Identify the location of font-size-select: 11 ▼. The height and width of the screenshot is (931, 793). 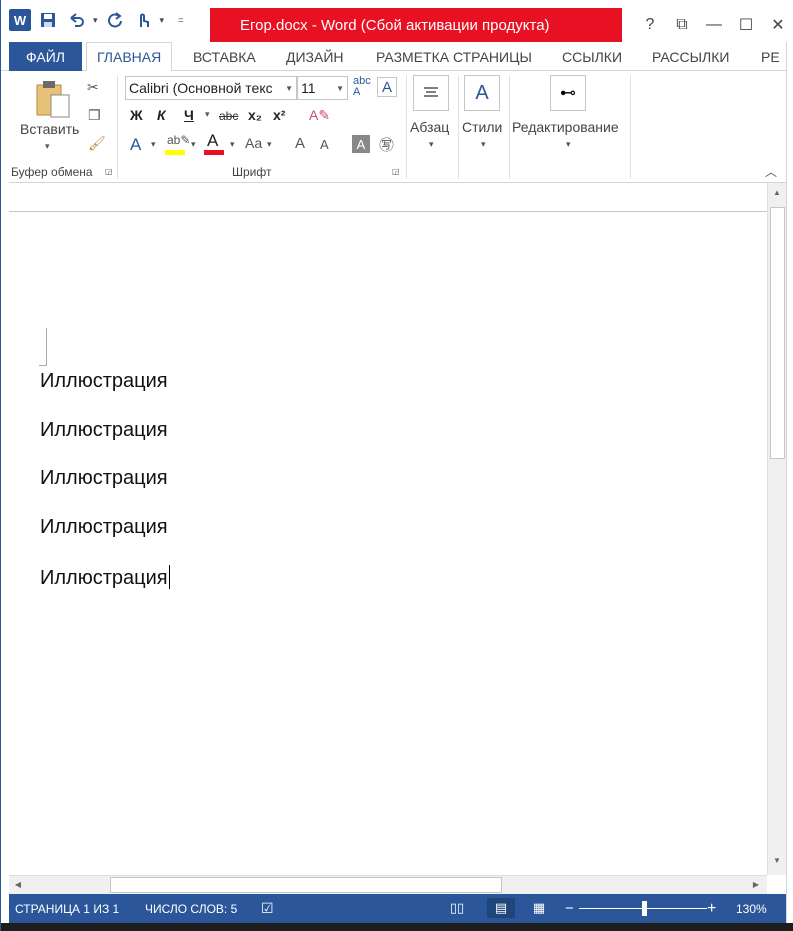
(322, 88).